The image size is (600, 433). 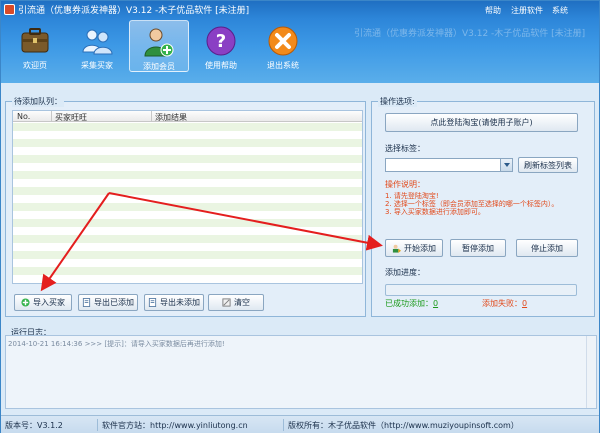 What do you see at coordinates (75, 242) in the screenshot?
I see `arrow-to-import` at bounding box center [75, 242].